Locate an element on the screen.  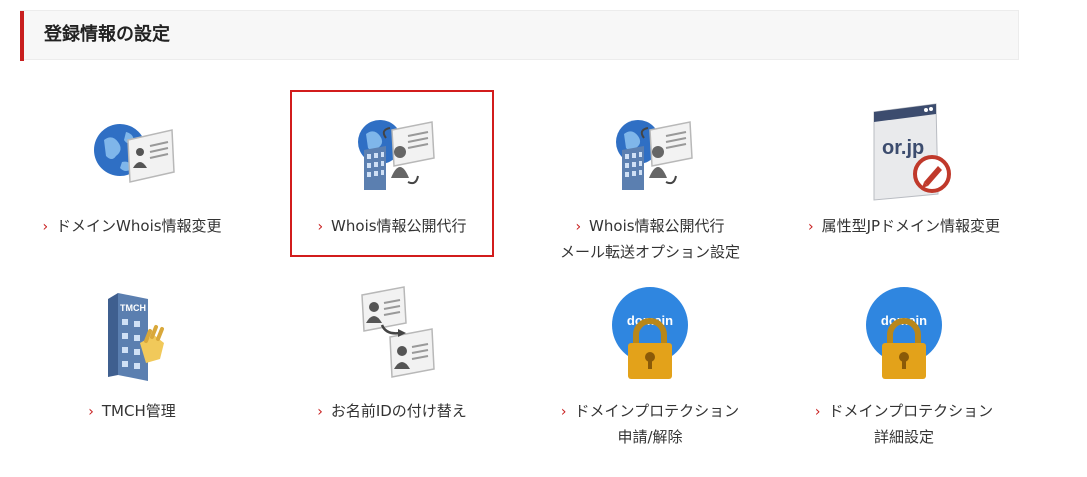
item-whois-proxy-mail-forward: › Whois情報公開代行 メール転送オプション設定 is located at coordinates (650, 177).